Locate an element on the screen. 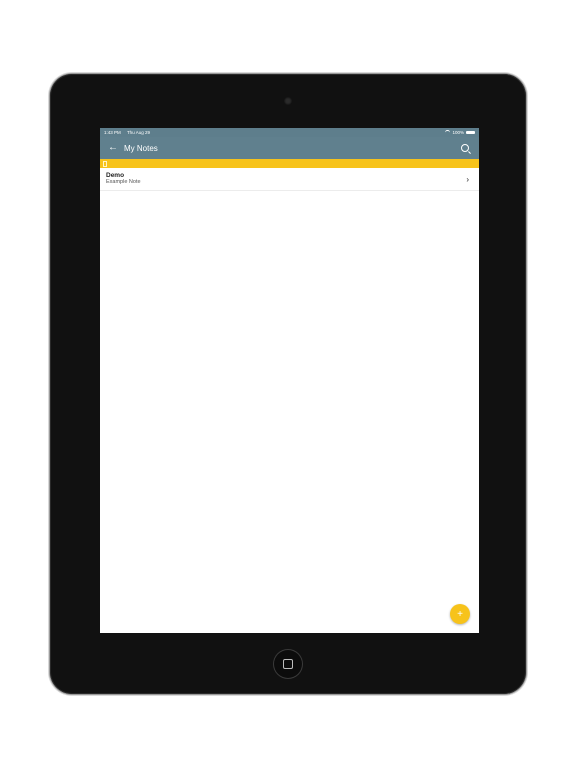  filter-bar is located at coordinates (289, 163).